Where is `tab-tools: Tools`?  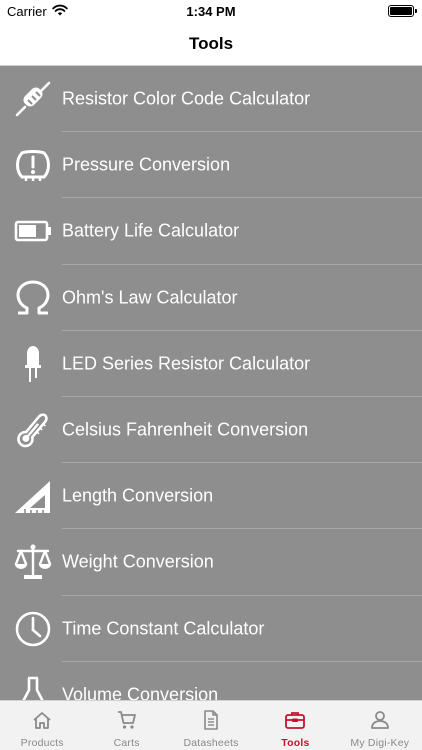 tab-tools: Tools is located at coordinates (295, 725).